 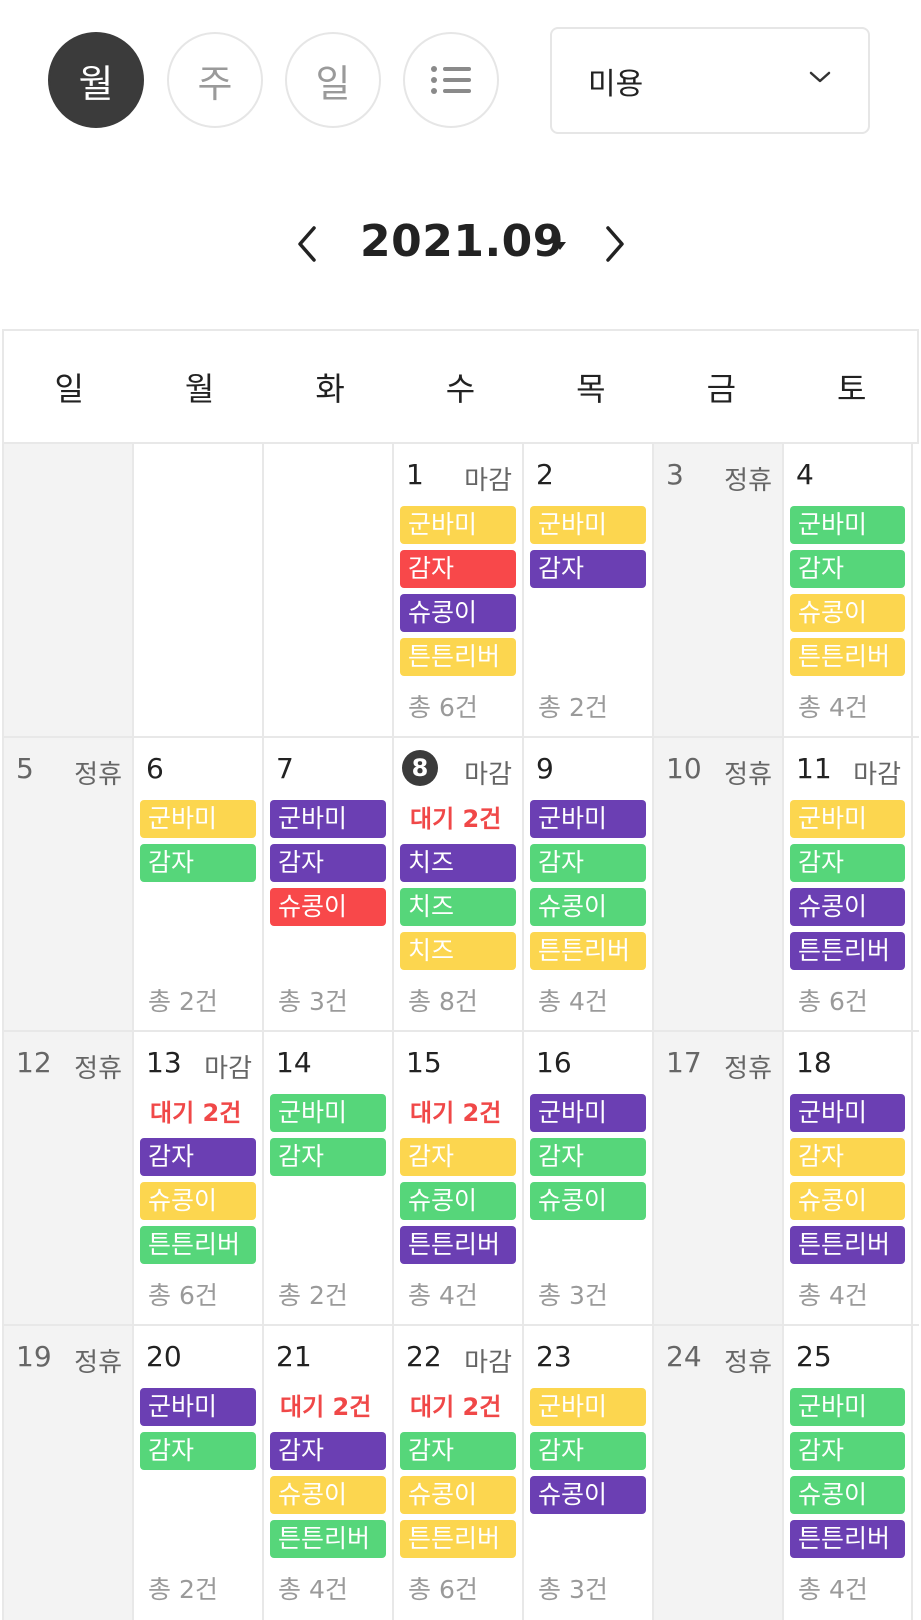 I want to click on calendar-day-cell: 4 군바미 감자 슈콩이 튼튼리버 총 4건, so click(x=848, y=590).